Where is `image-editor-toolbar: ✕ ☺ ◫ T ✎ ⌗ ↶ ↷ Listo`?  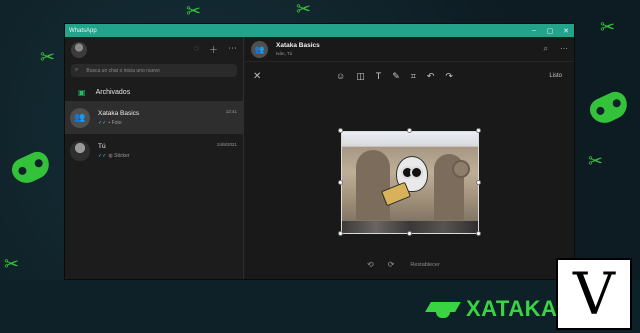
image-editor-toolbar: ✕ ☺ ◫ T ✎ ⌗ ↶ ↷ Listo is located at coordinates (409, 76).